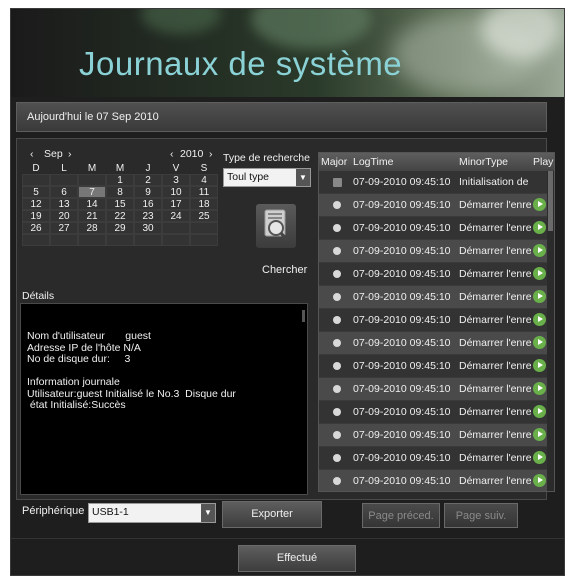  I want to click on done-button: Effectué, so click(297, 558).